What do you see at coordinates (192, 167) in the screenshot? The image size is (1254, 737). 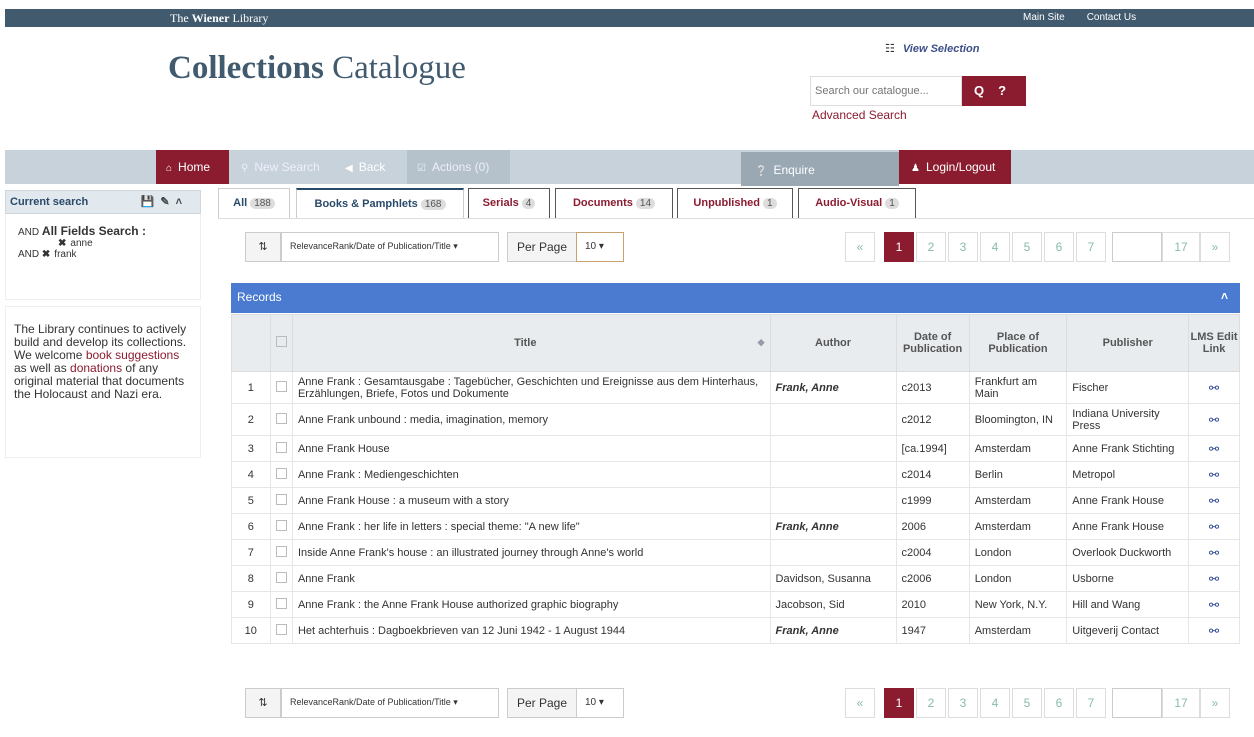 I see `home-button: ⌂ Home` at bounding box center [192, 167].